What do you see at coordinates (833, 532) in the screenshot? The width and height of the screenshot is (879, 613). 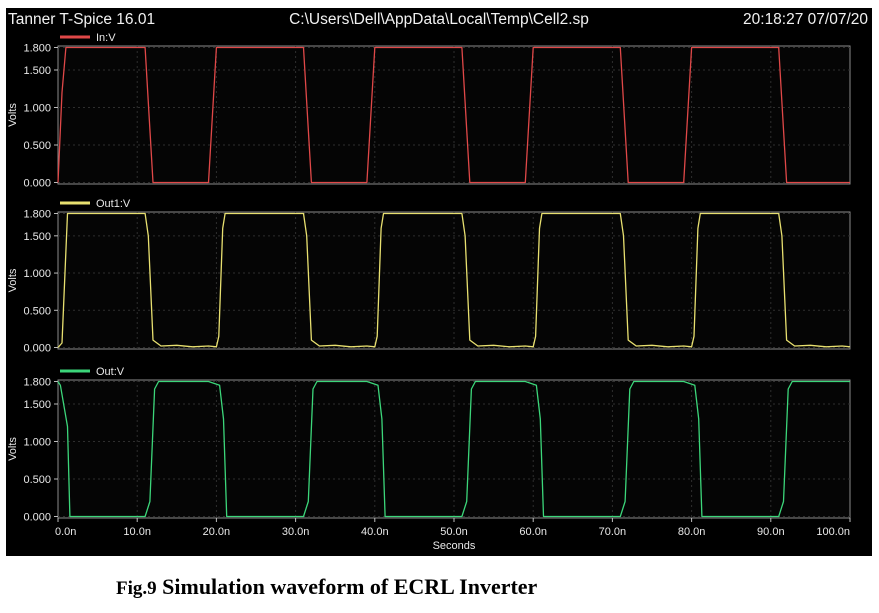 I see `x-tick-label: 100.0n` at bounding box center [833, 532].